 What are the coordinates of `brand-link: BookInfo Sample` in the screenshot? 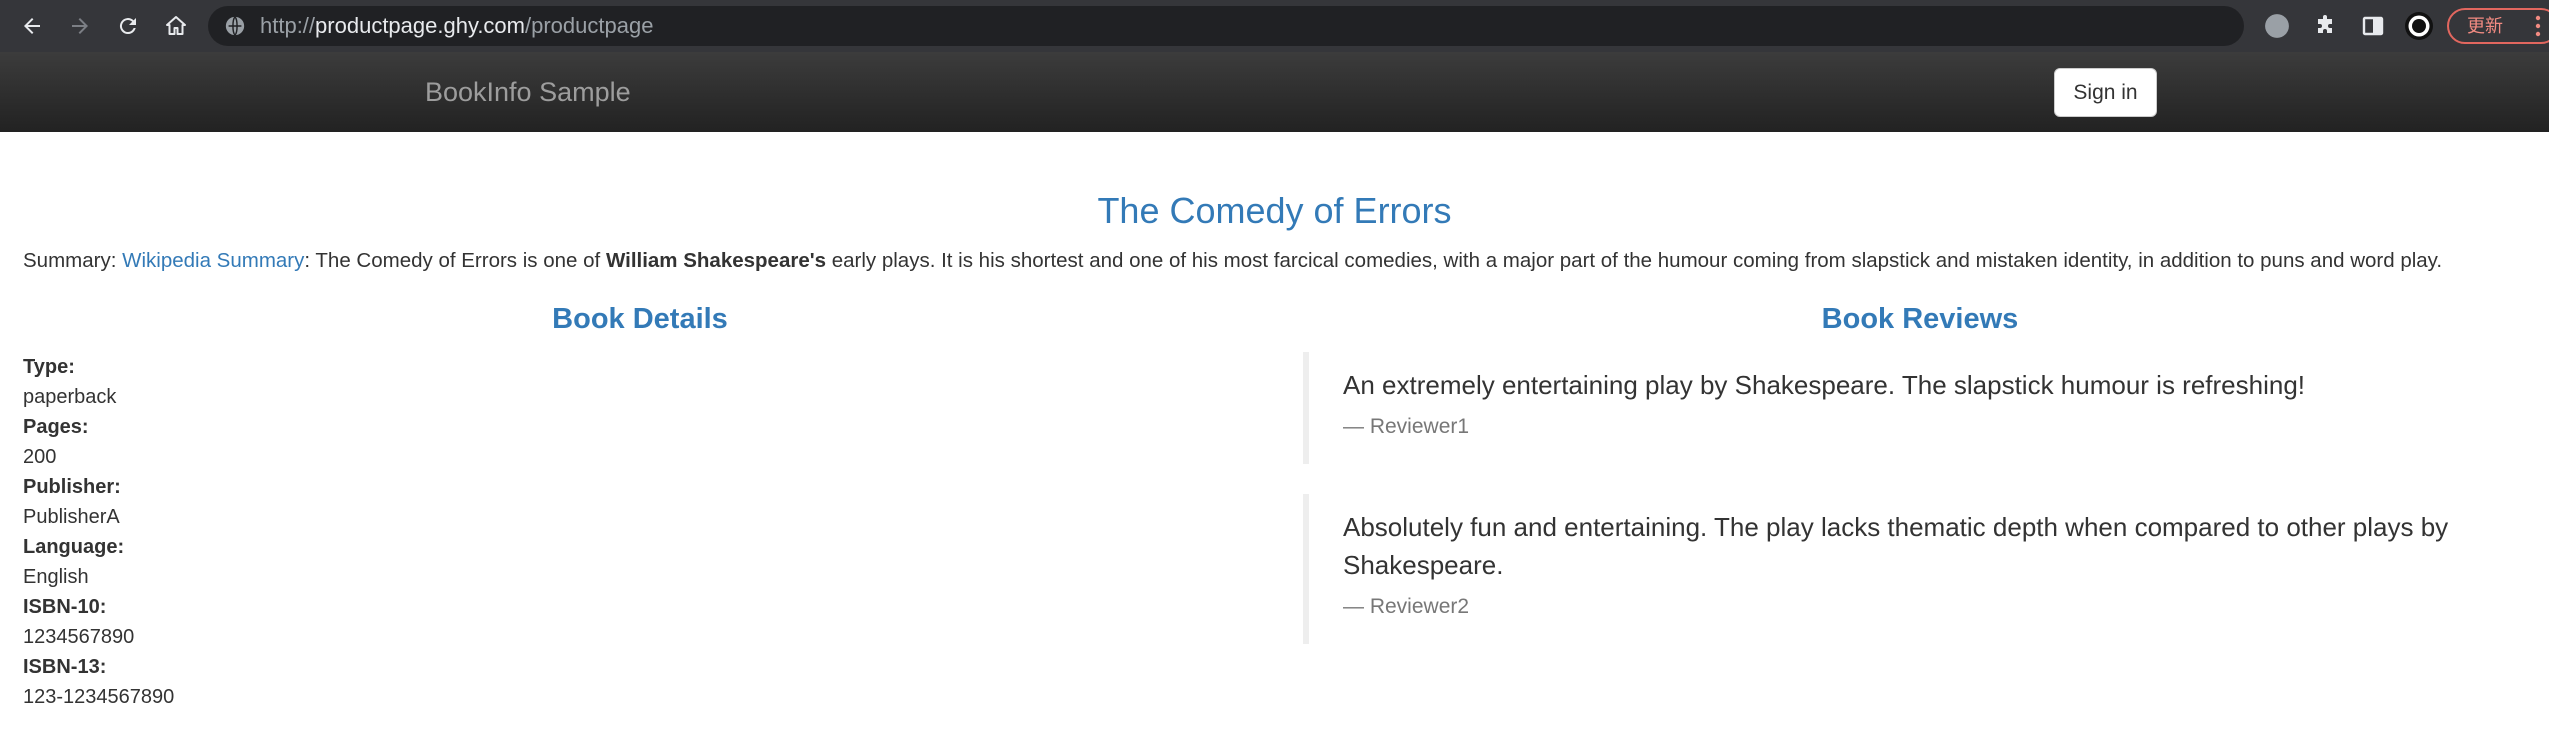 It's located at (528, 92).